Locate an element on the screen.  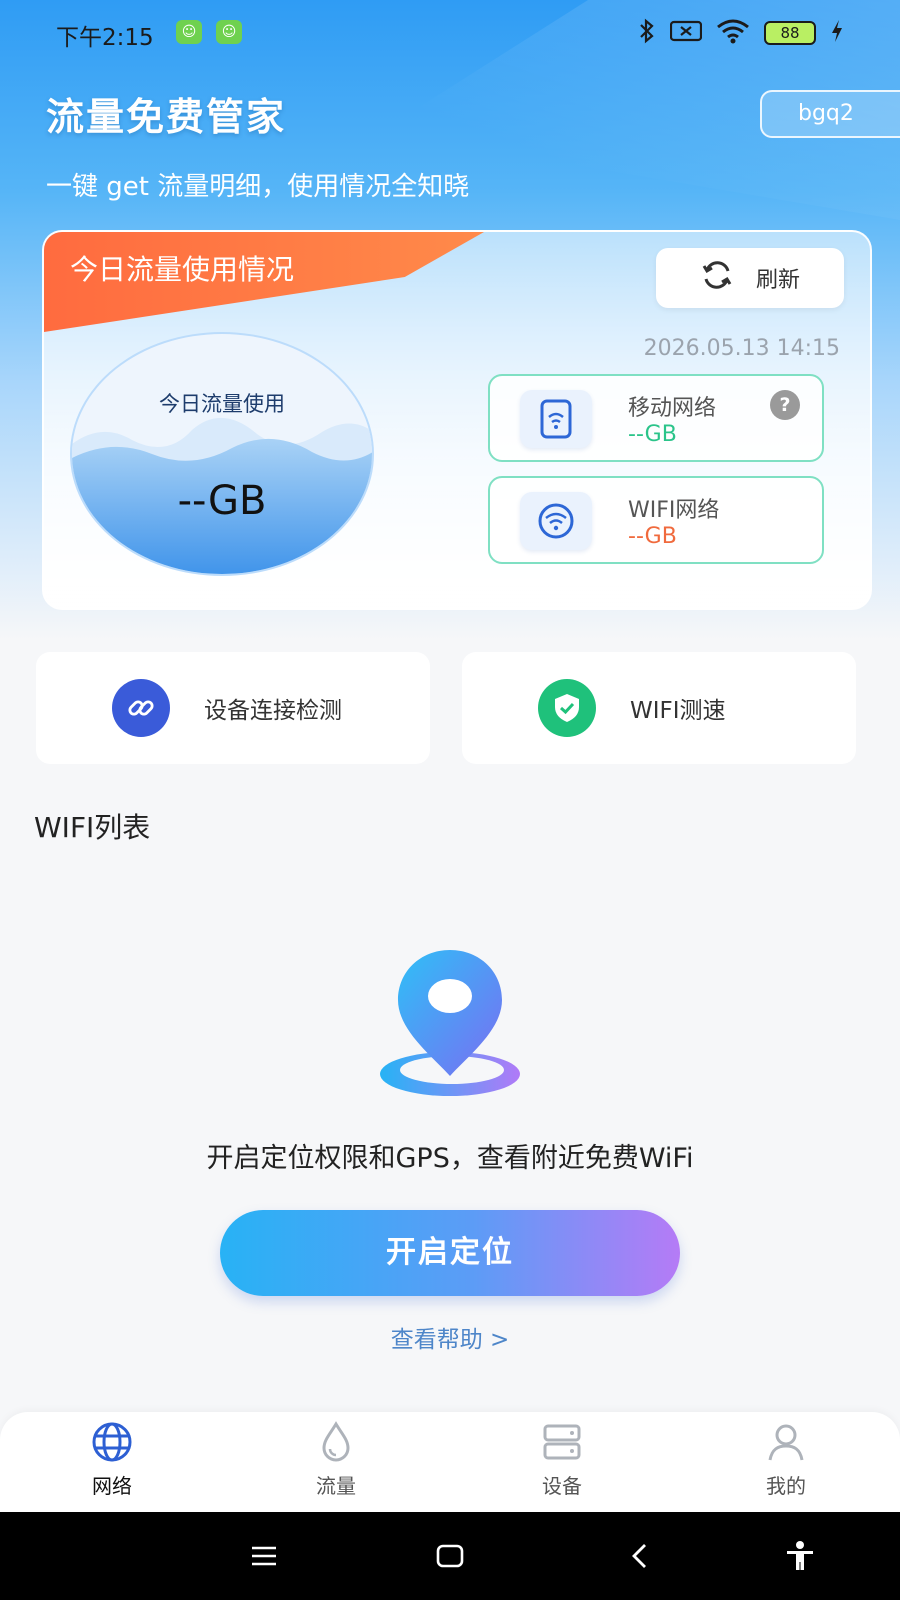
battery-icon: 88 is located at coordinates (790, 33).